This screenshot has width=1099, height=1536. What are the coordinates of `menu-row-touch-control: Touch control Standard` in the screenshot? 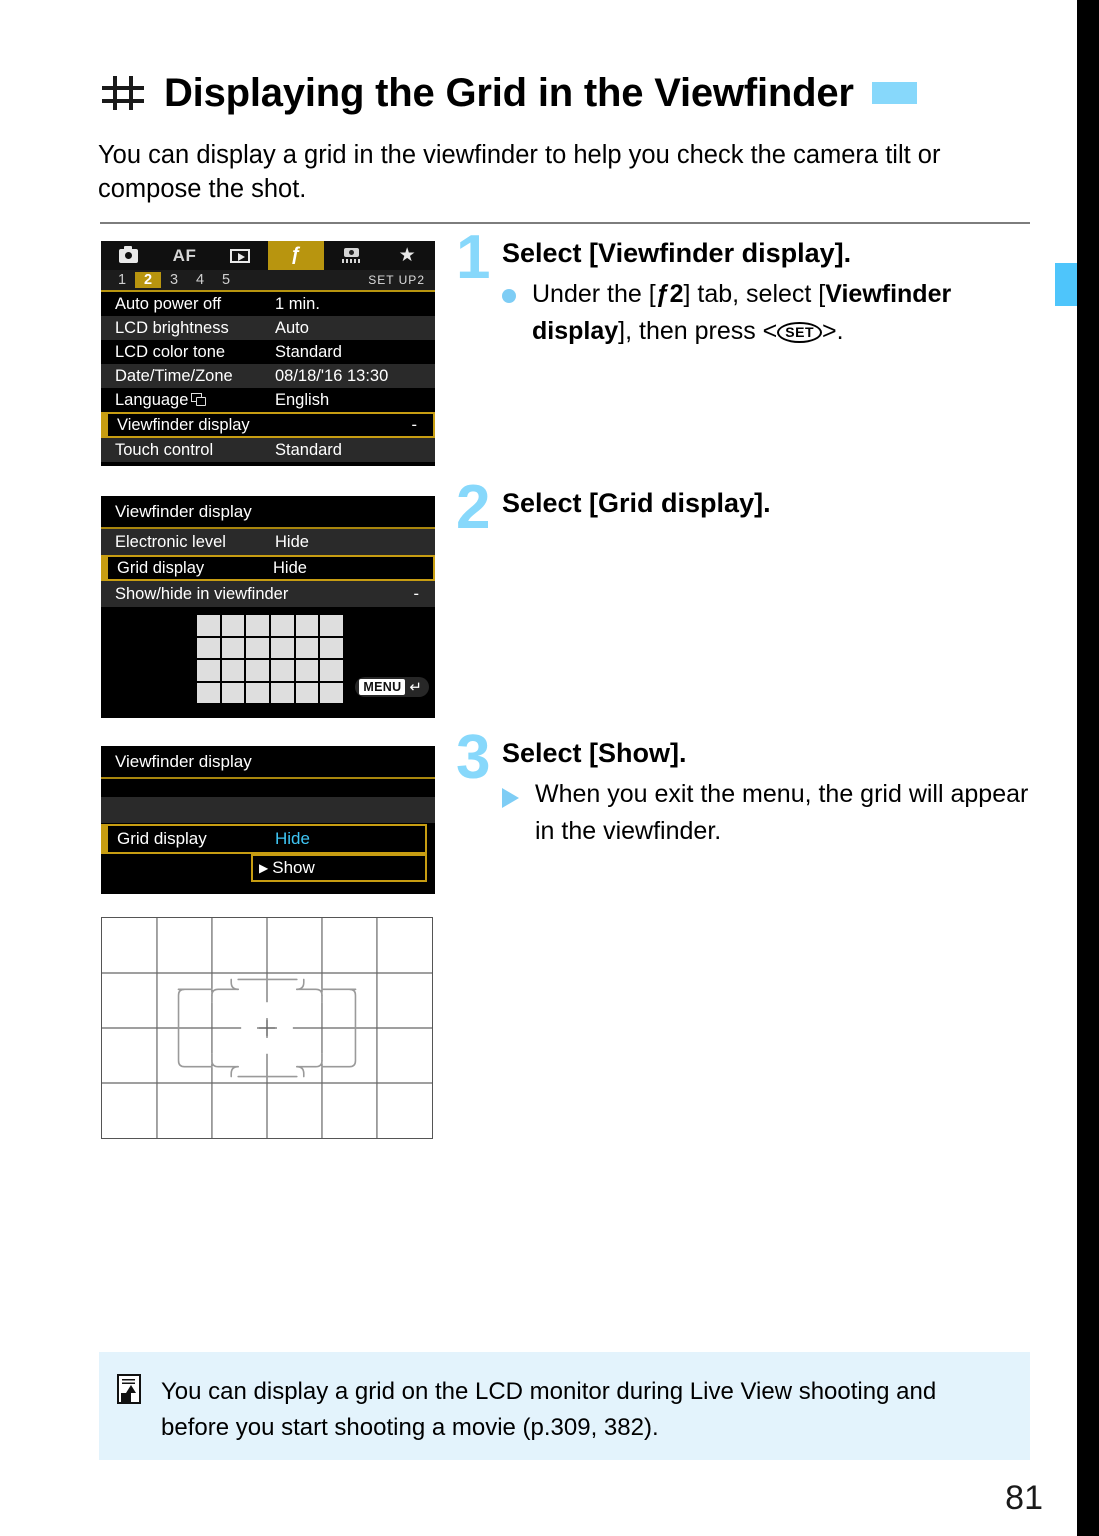 It's located at (268, 450).